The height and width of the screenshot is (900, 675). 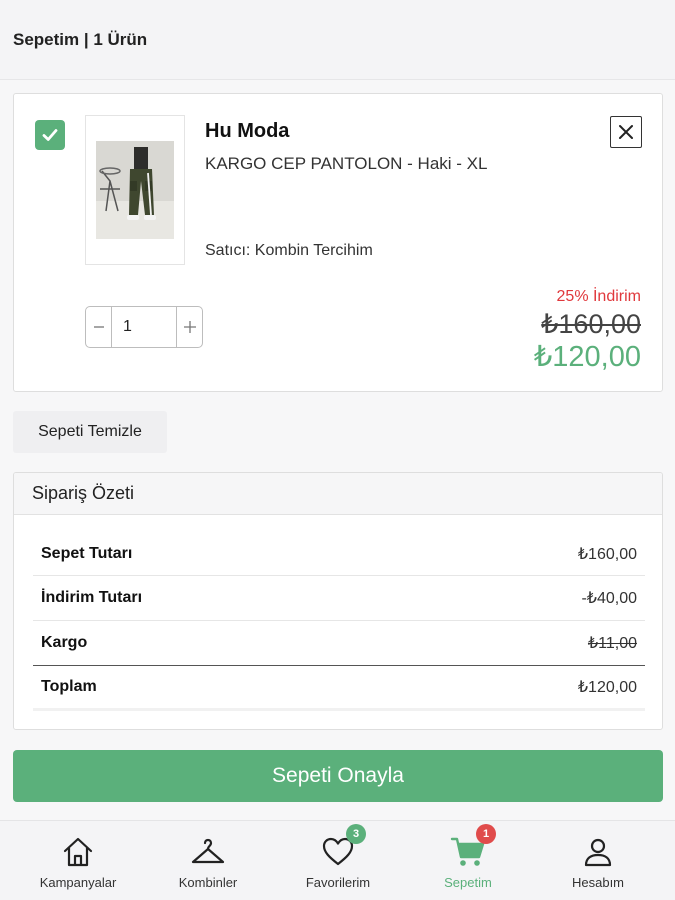 What do you see at coordinates (208, 852) in the screenshot?
I see `hanger-icon` at bounding box center [208, 852].